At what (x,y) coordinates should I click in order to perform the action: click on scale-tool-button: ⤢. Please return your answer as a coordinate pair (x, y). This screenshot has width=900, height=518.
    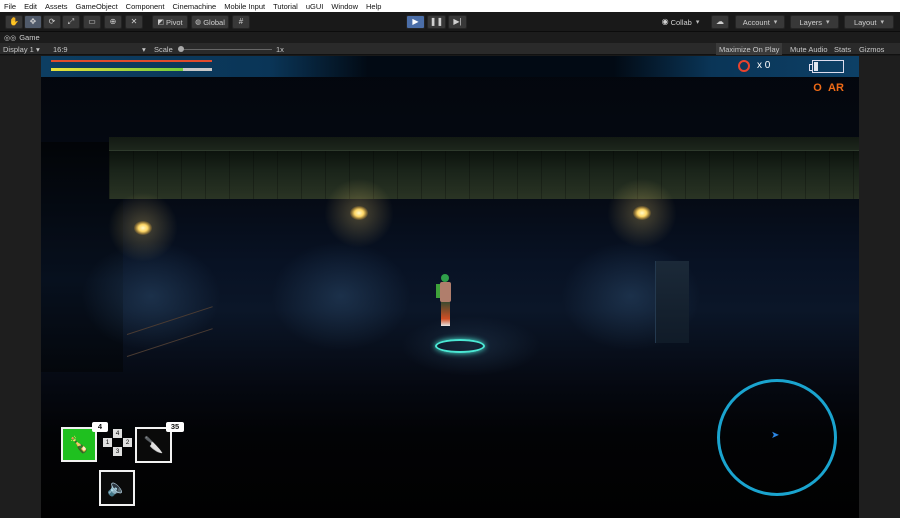
    Looking at the image, I should click on (71, 22).